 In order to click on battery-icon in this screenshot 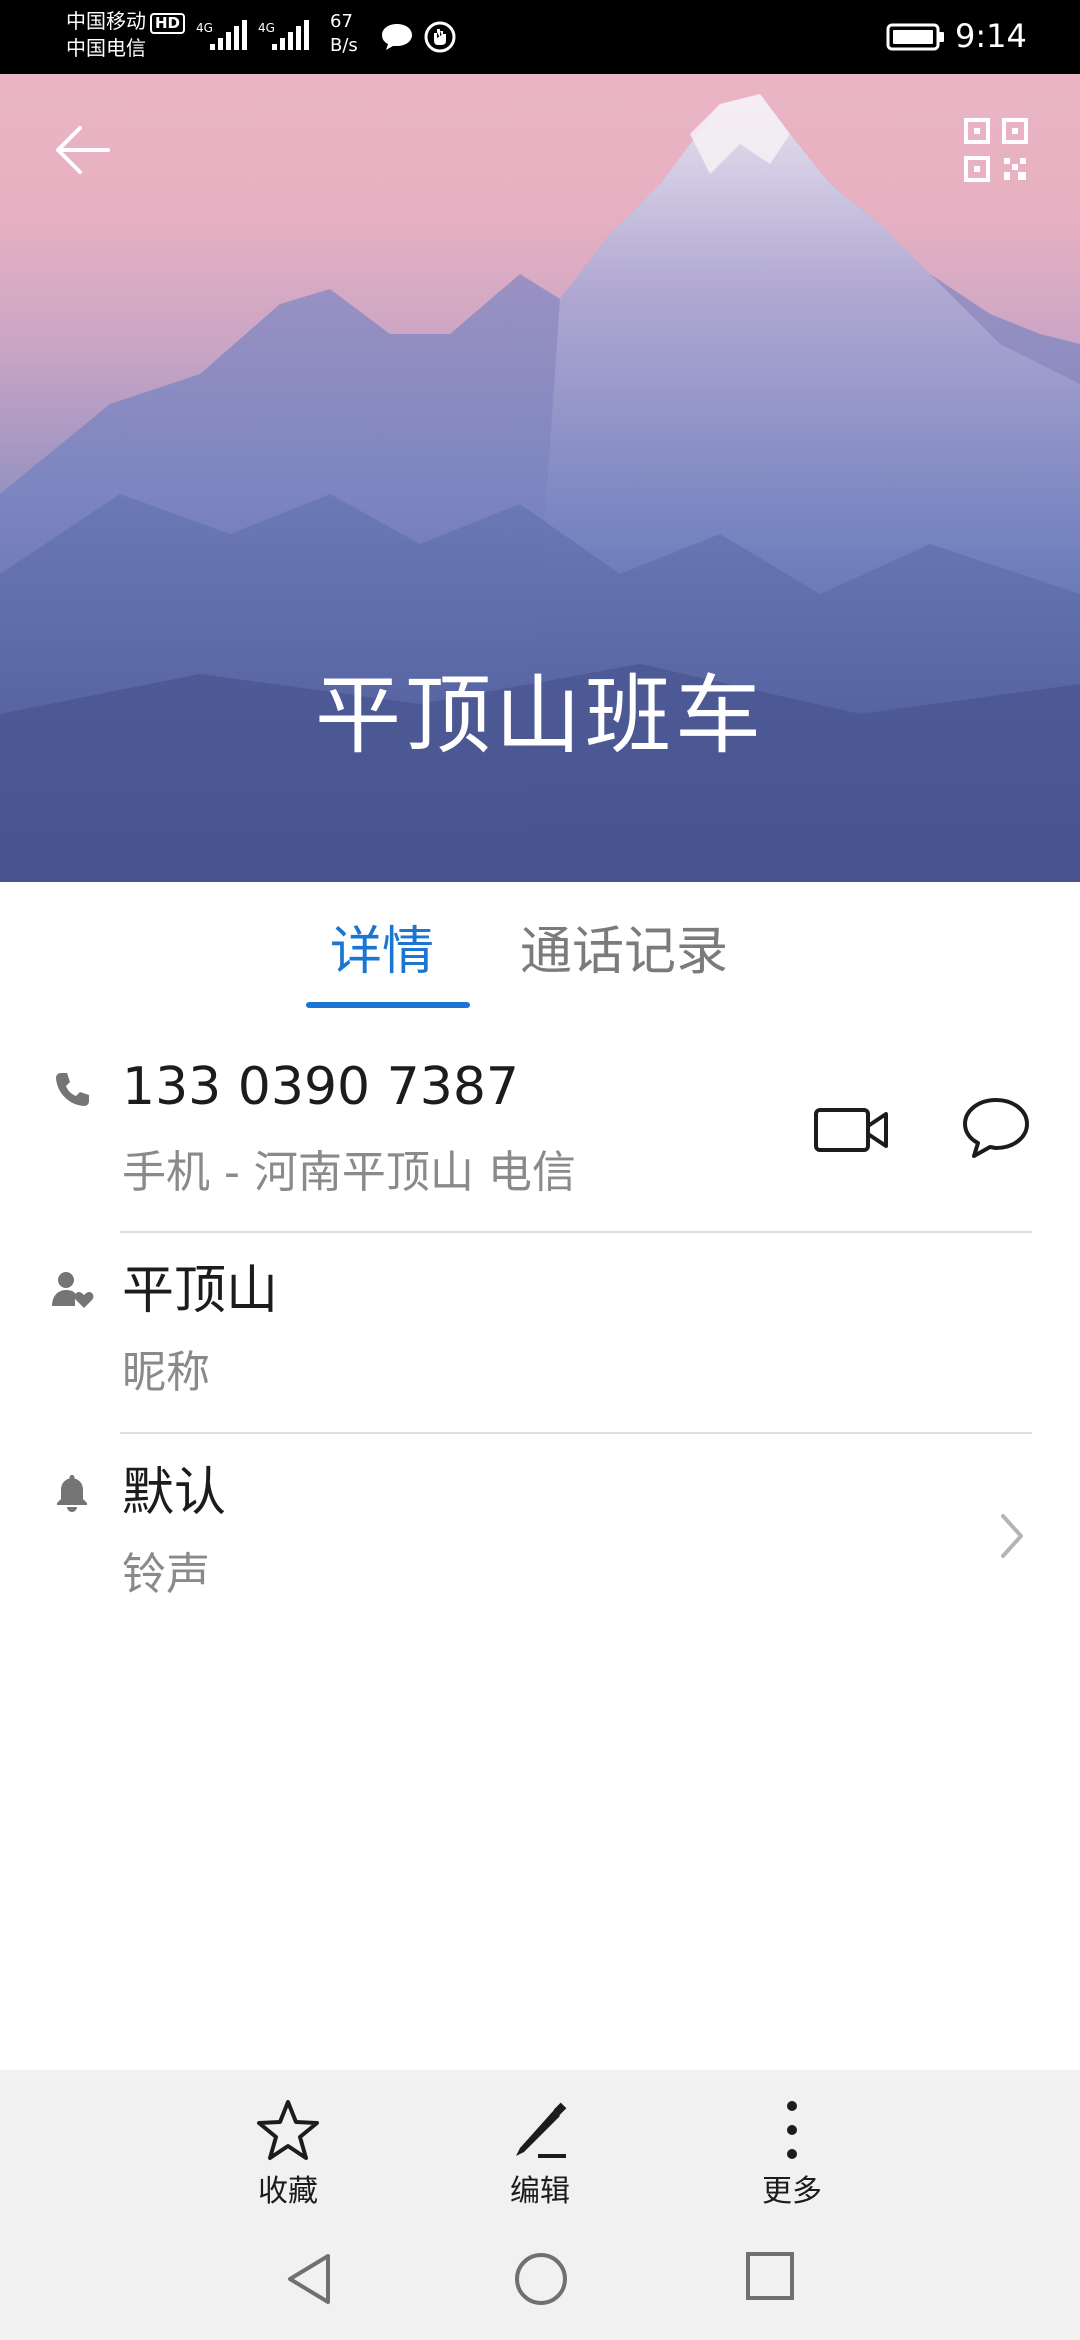, I will do `click(916, 39)`.